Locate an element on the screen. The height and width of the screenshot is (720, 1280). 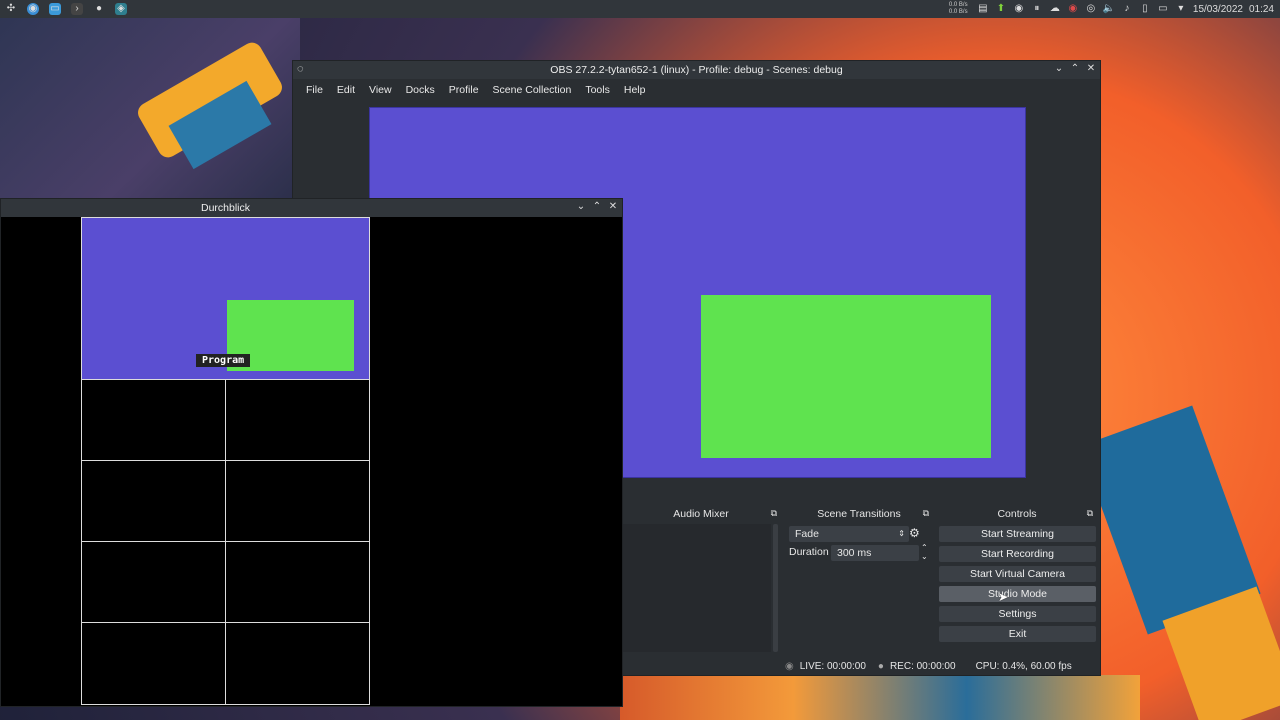
battery-icon: ▯ is located at coordinates (1145, 9).